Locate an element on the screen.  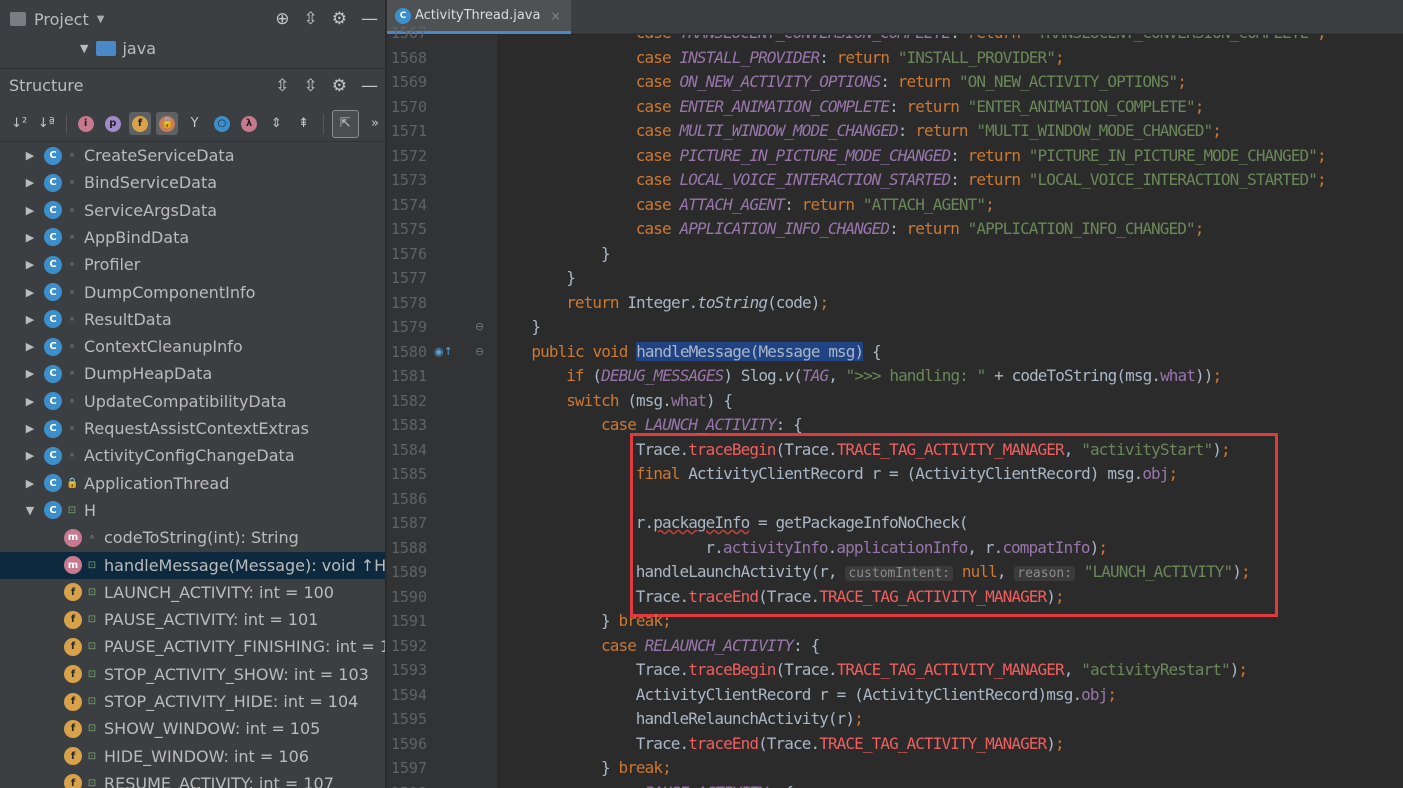
tree-item: ▶ C ∘ DumpComponentInfo is located at coordinates (192, 292).